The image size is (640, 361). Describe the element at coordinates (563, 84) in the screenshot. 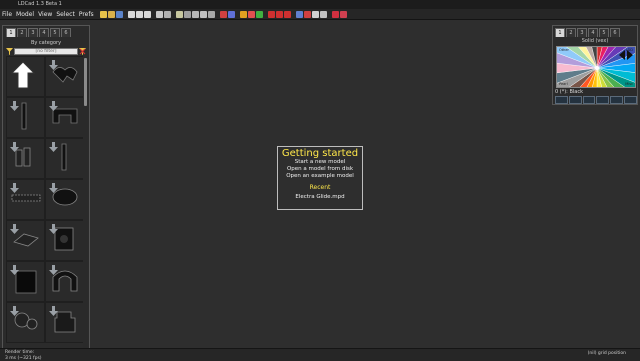

I see `corner-label-bl: Pearl` at that location.